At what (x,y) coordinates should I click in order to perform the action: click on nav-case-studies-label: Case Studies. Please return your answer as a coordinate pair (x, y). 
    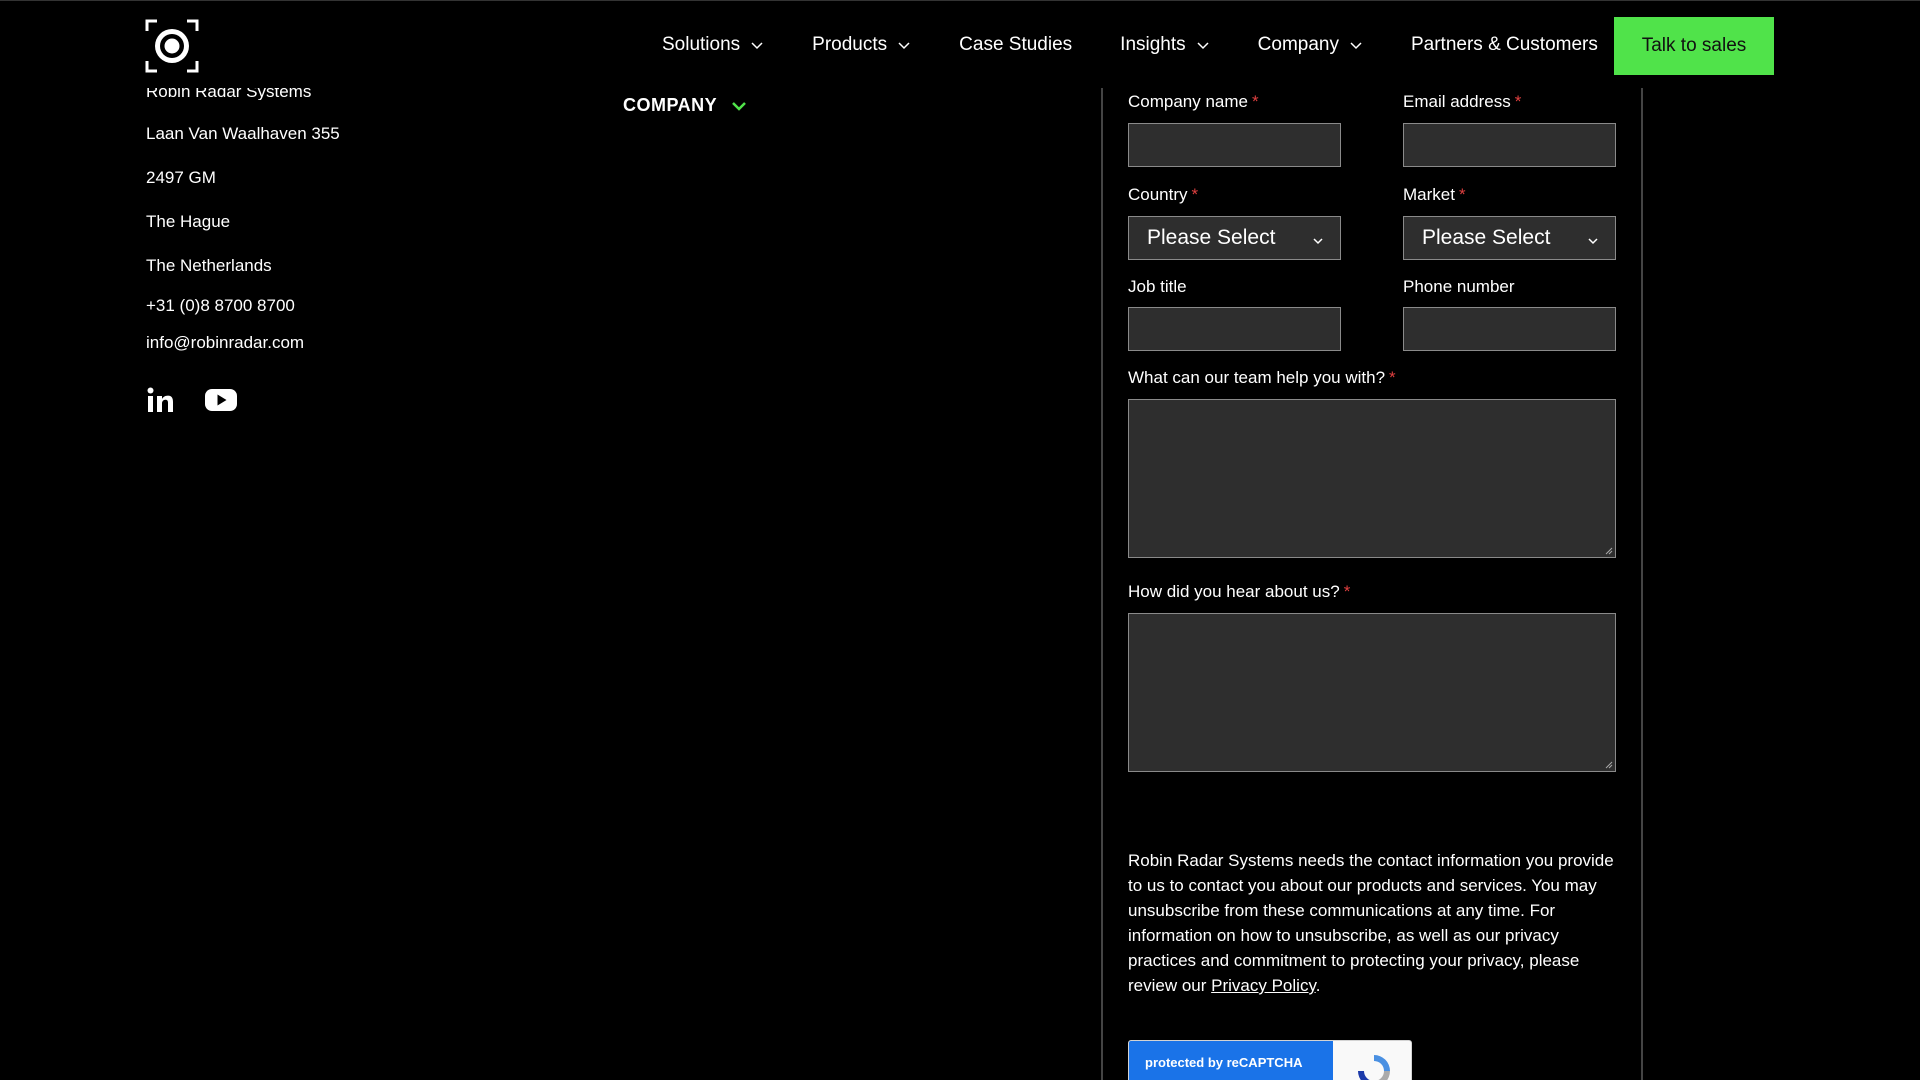
    Looking at the image, I should click on (1016, 44).